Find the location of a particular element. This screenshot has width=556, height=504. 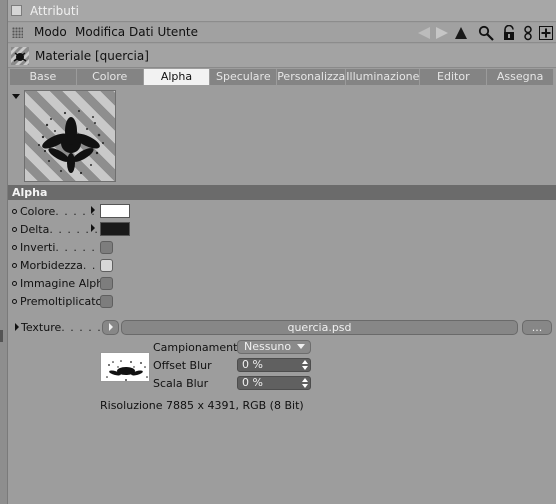

material-preview is located at coordinates (70, 136).